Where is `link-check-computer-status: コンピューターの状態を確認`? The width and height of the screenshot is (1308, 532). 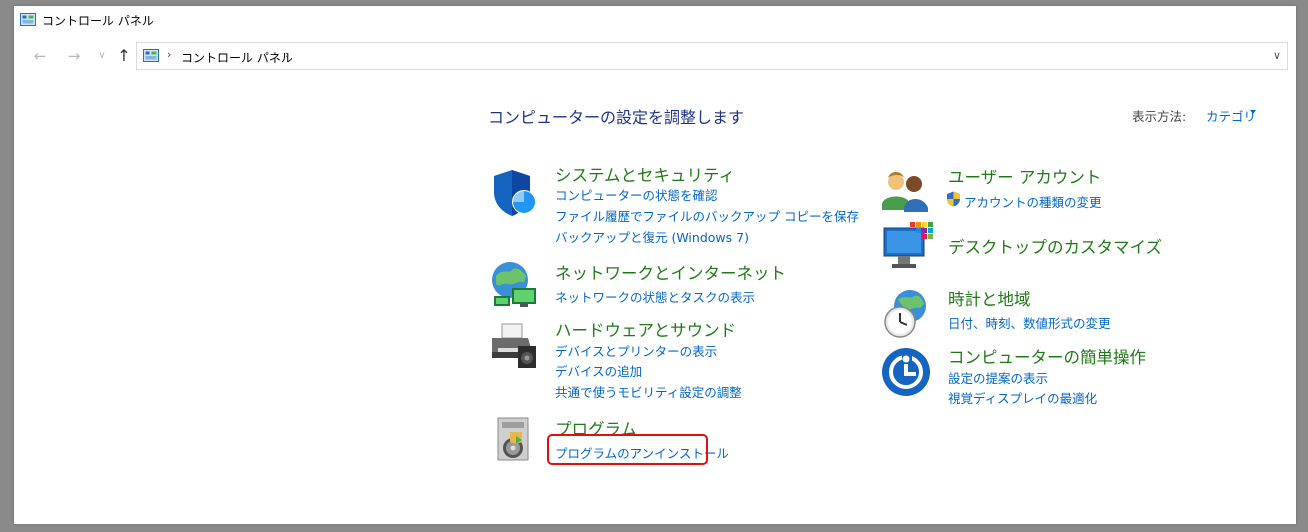 link-check-computer-status: コンピューターの状態を確認 is located at coordinates (636, 194).